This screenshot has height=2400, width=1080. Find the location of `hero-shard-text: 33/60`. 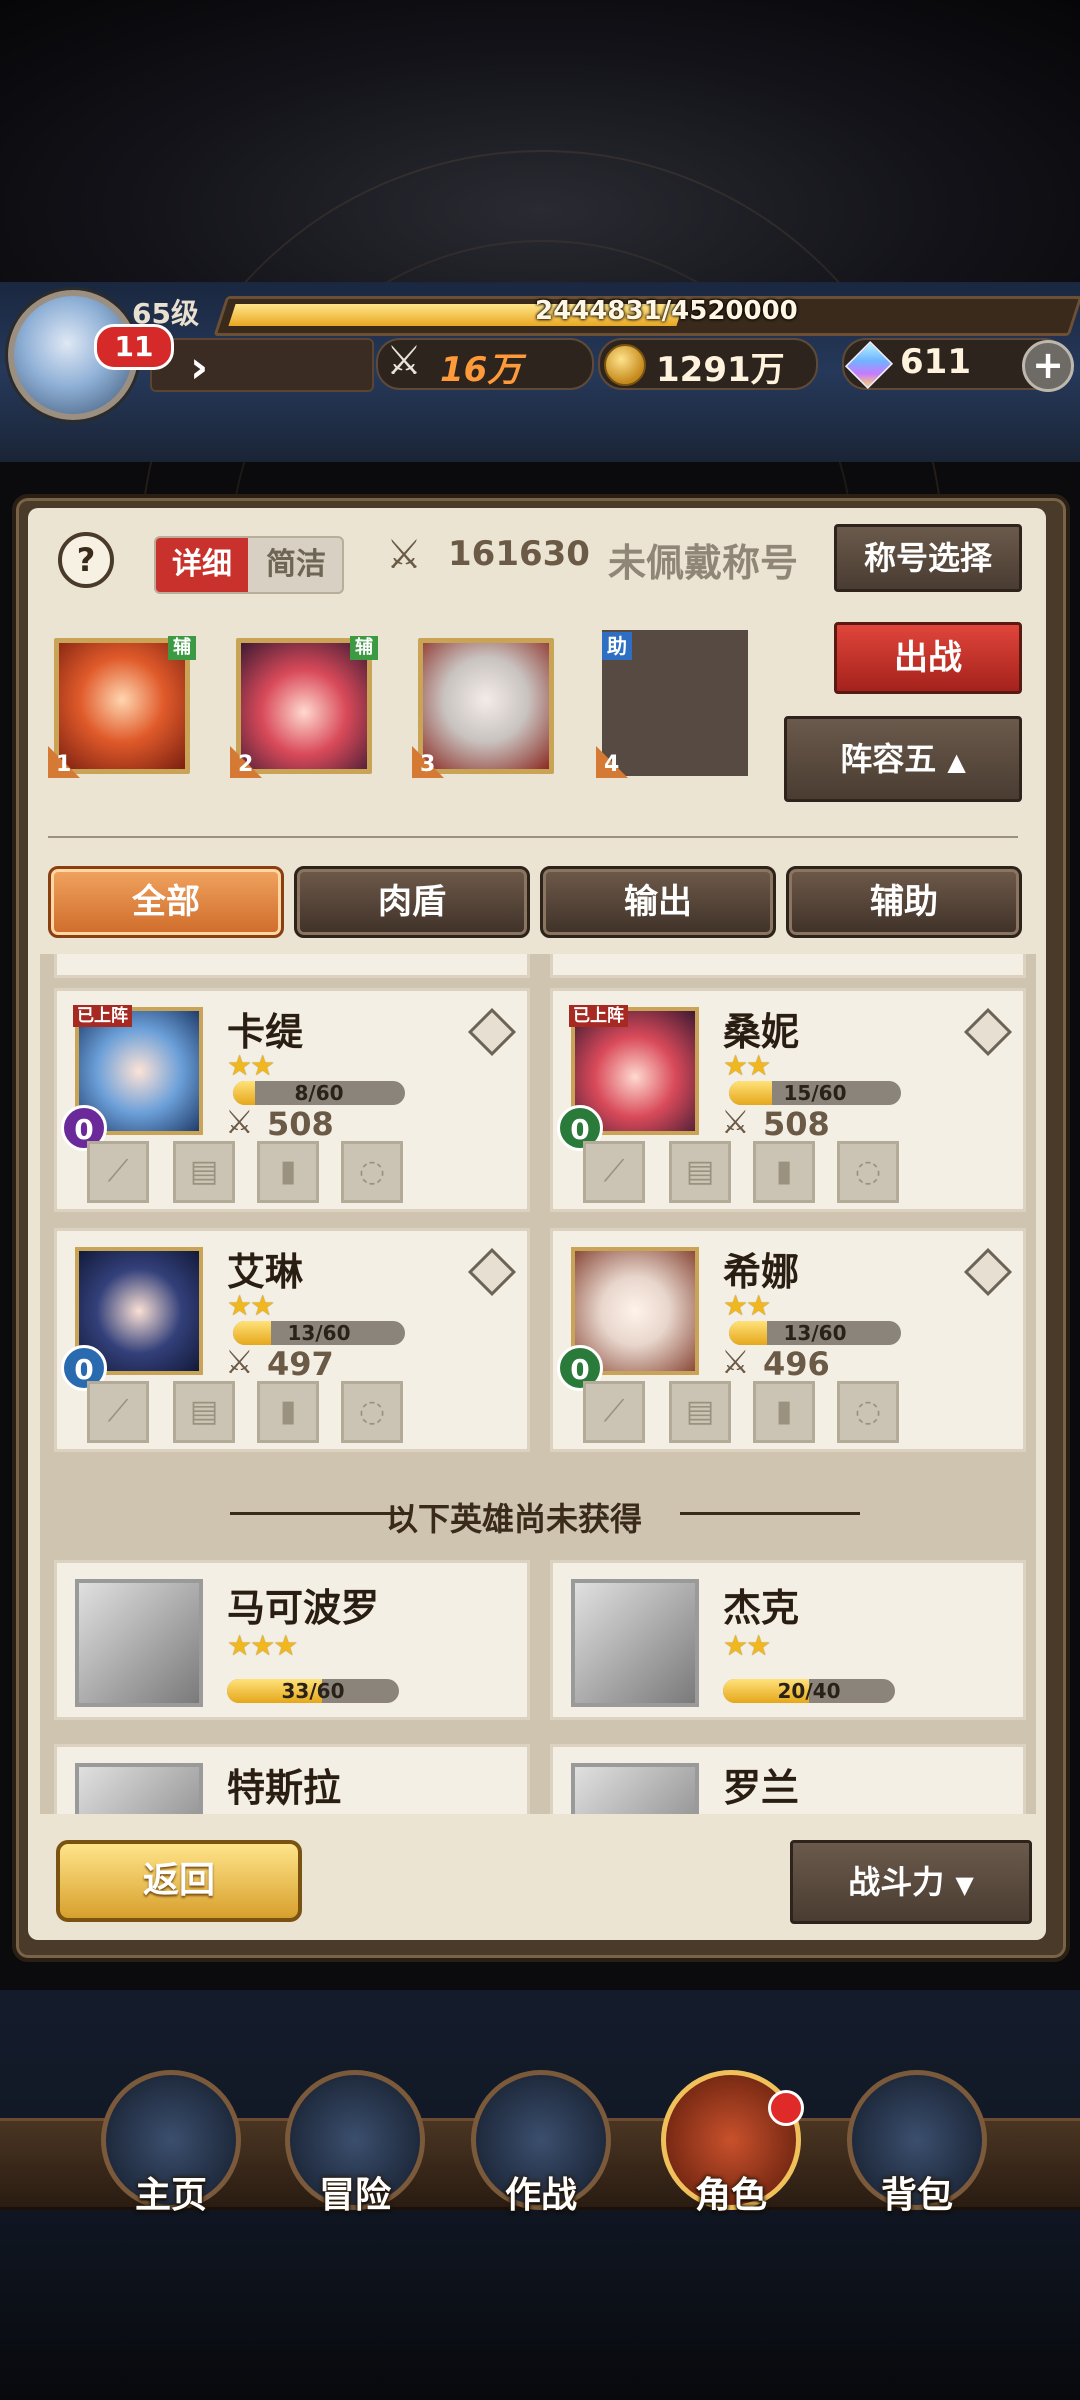

hero-shard-text: 33/60 is located at coordinates (313, 1691).